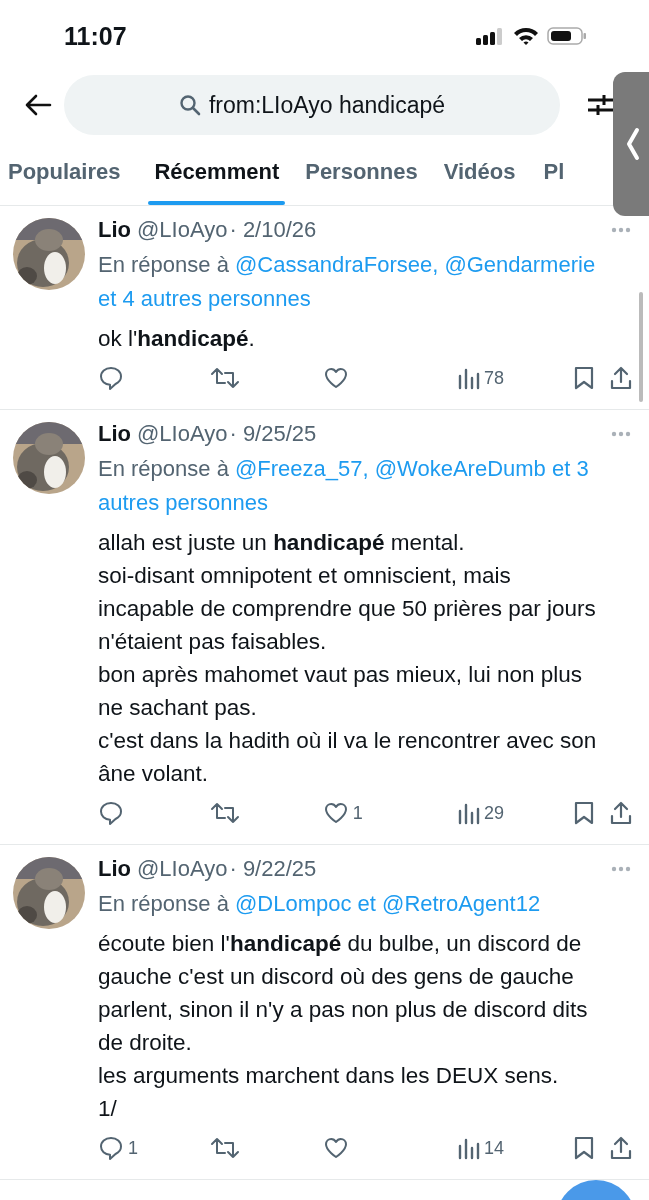  What do you see at coordinates (320, 904) in the screenshot?
I see `reply-context: En réponse à @DLompoc et @RetroAgent12` at bounding box center [320, 904].